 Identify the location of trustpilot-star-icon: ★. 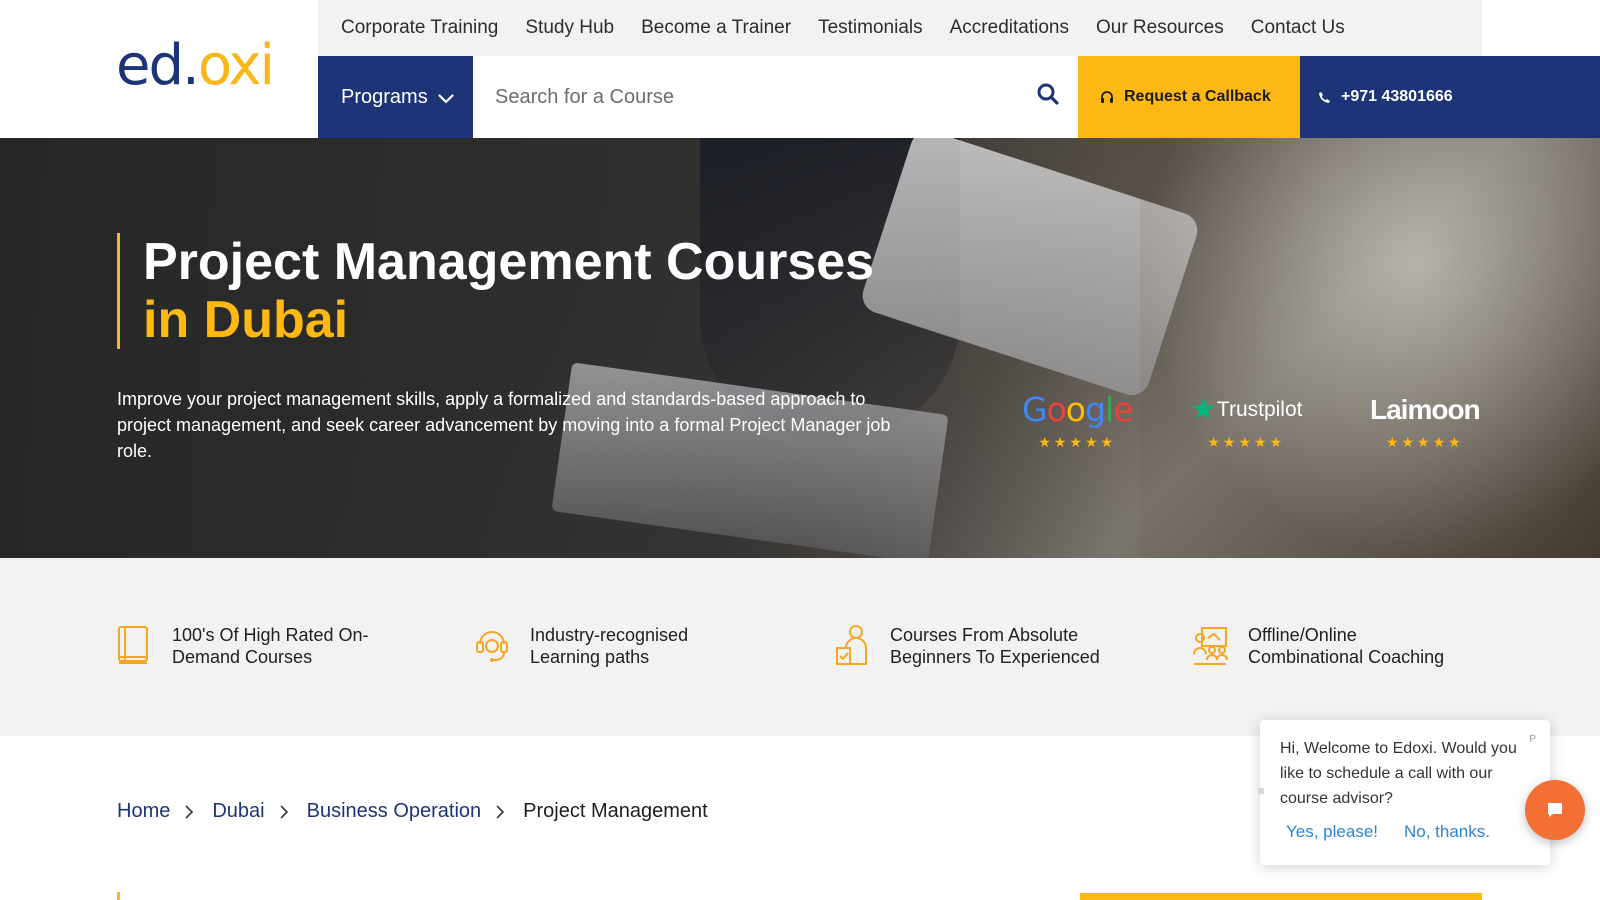
(1203, 409).